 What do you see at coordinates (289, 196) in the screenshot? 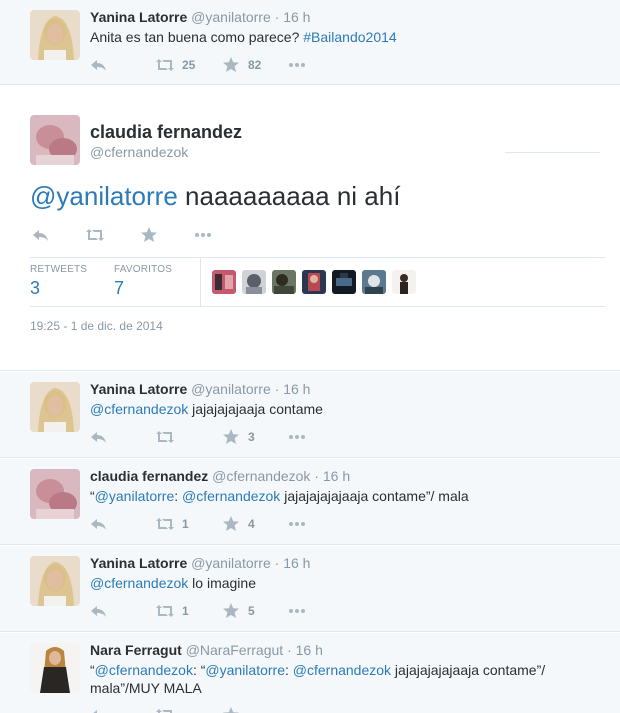
I see `tweet-text-plain: naaaaaaaaa ni ahí` at bounding box center [289, 196].